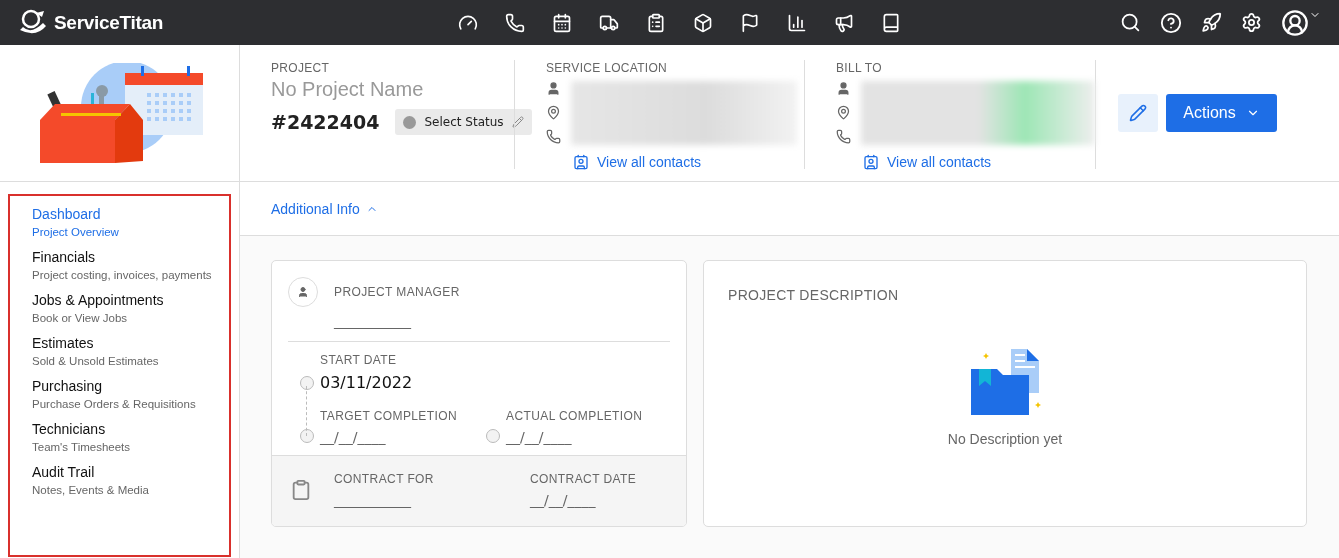 Image resolution: width=1339 pixels, height=558 pixels. I want to click on search-icon, so click(1130, 22).